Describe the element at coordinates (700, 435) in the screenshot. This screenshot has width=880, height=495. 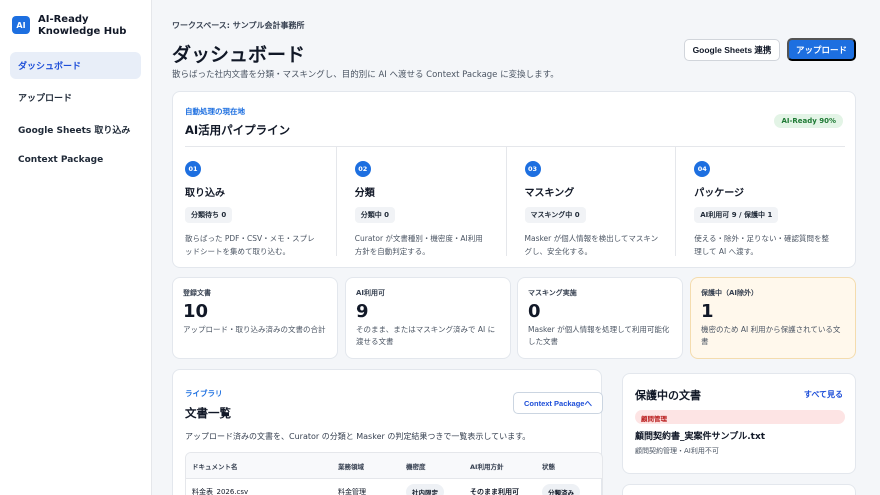
I see `protected-file-name: 顧問契約書_実案件サンプル.txt` at that location.